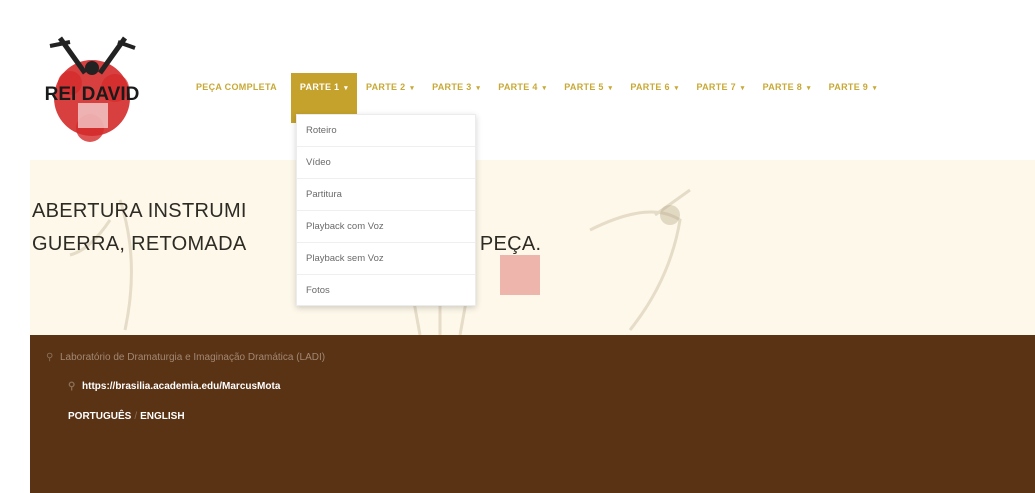  What do you see at coordinates (238, 93) in the screenshot?
I see `nav-peca-completa: PEÇA COMPLETA` at bounding box center [238, 93].